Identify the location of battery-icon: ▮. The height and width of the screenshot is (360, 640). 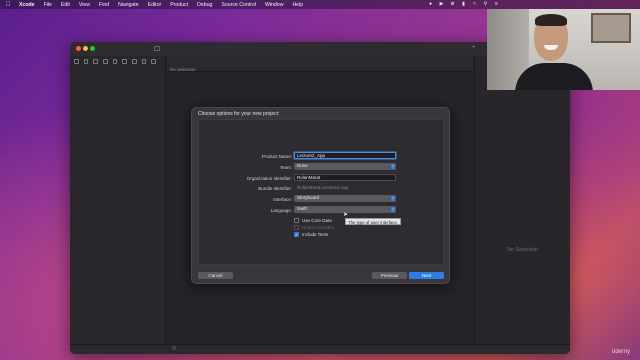
(463, 4).